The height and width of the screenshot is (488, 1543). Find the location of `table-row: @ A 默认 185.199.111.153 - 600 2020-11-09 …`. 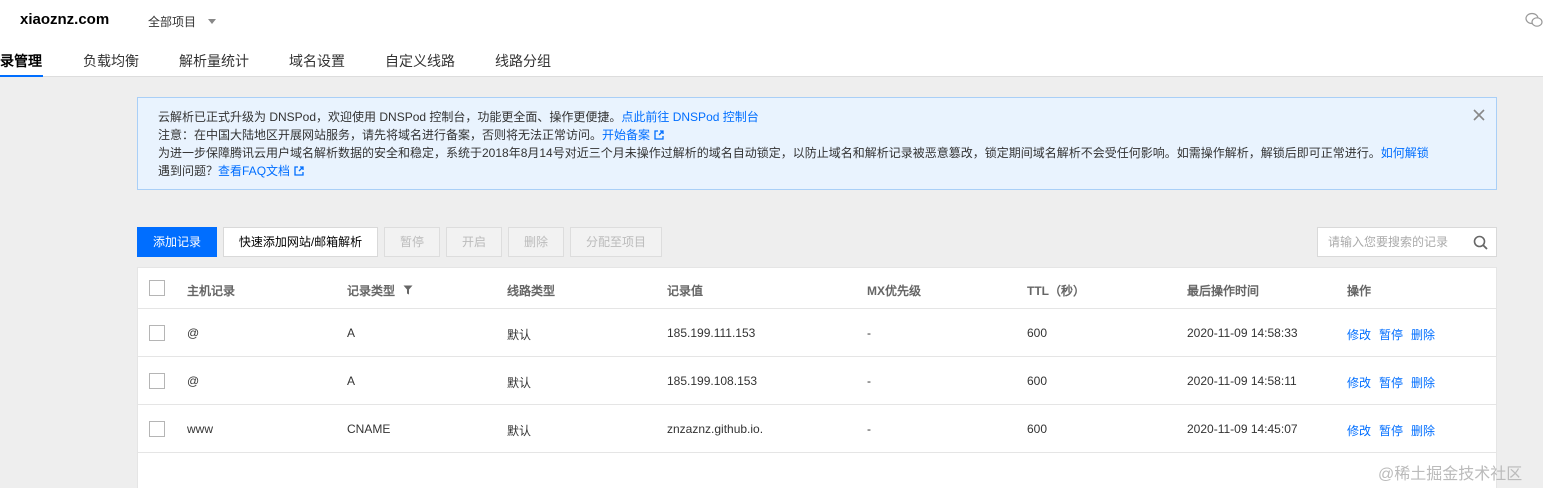

table-row: @ A 默认 185.199.111.153 - 600 2020-11-09 … is located at coordinates (817, 333).